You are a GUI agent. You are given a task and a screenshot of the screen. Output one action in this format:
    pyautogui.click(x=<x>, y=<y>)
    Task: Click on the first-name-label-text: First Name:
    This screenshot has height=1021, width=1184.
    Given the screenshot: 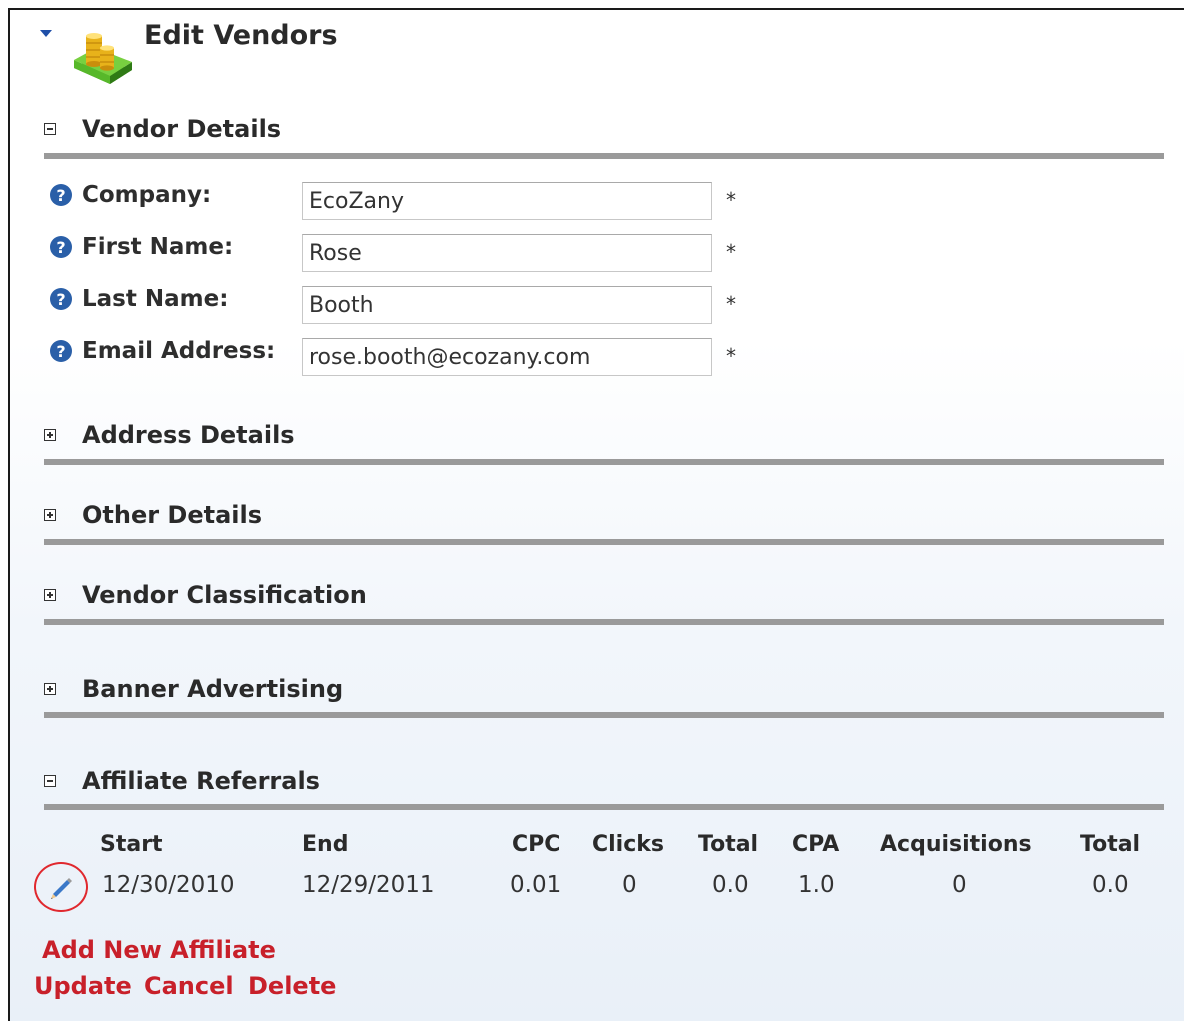 What is the action you would take?
    pyautogui.click(x=158, y=247)
    